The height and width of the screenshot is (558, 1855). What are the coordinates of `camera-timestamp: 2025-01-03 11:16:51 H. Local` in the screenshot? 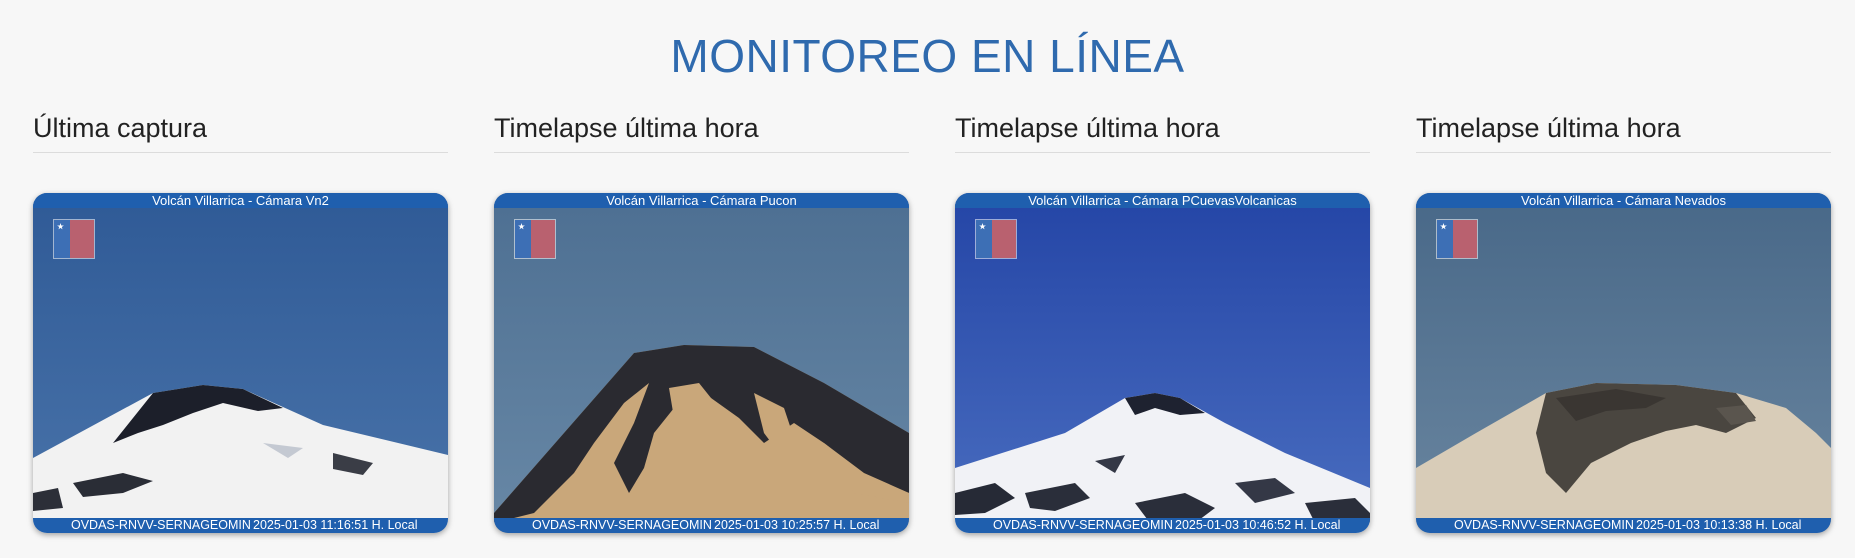 It's located at (335, 525).